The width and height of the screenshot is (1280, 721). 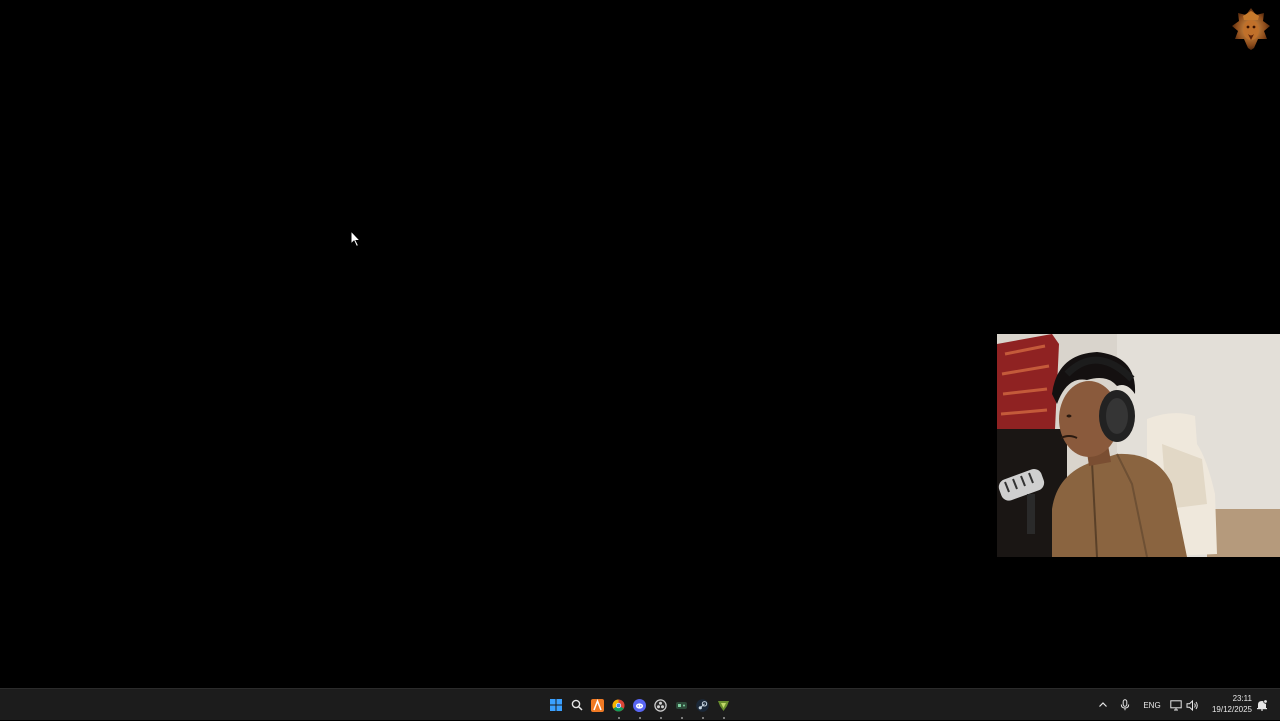 I want to click on taskbar-obs, so click(x=660, y=705).